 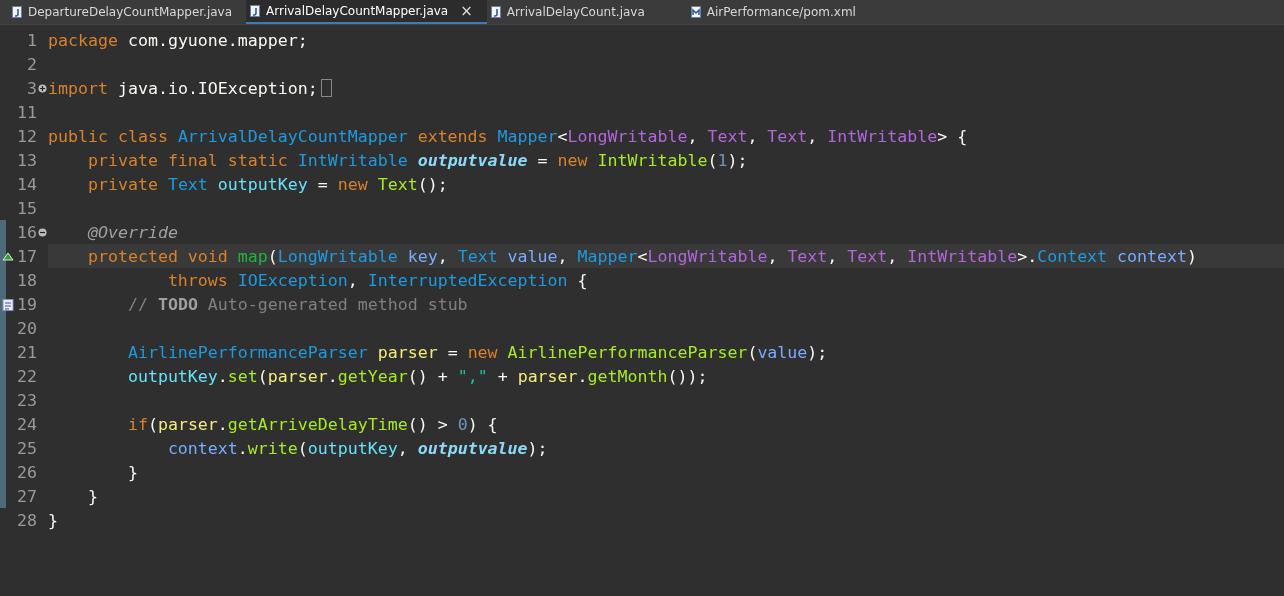 I want to click on task-icon, so click(x=8, y=304).